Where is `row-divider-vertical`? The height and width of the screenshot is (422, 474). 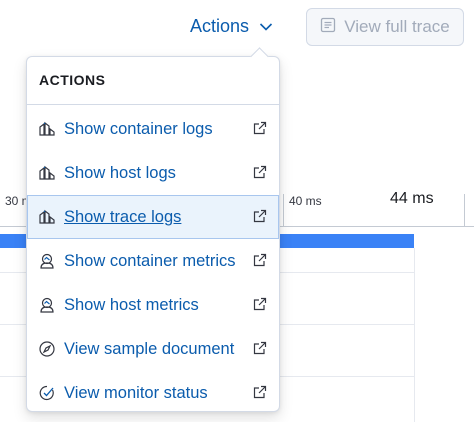 row-divider-vertical is located at coordinates (414, 335).